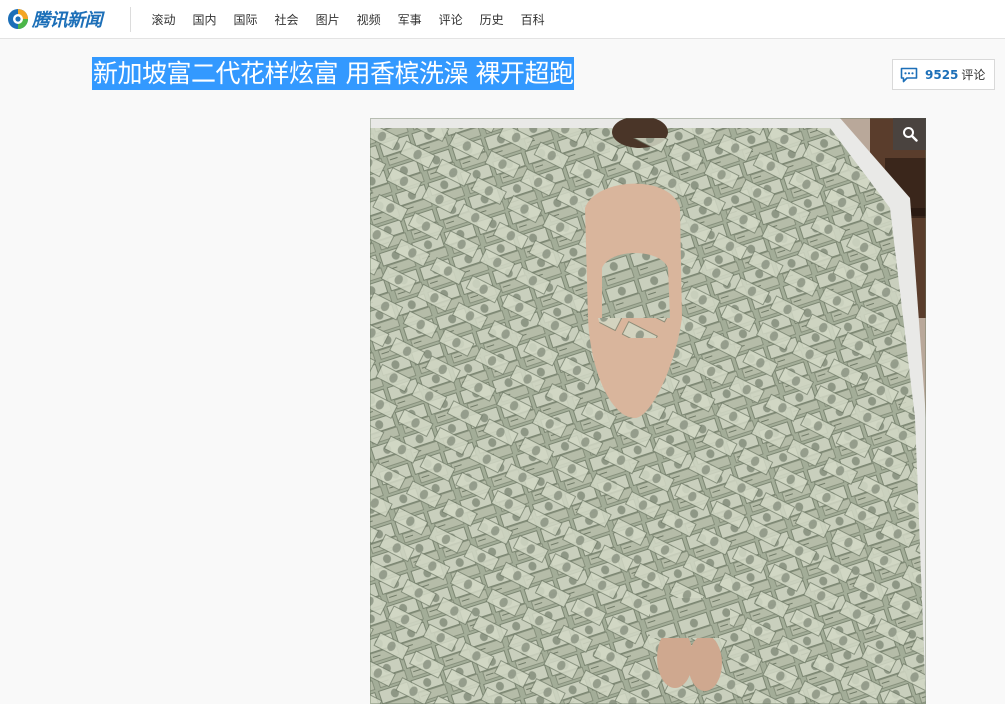 Image resolution: width=1005 pixels, height=704 pixels. What do you see at coordinates (492, 19) in the screenshot?
I see `nav-item-history: 历史` at bounding box center [492, 19].